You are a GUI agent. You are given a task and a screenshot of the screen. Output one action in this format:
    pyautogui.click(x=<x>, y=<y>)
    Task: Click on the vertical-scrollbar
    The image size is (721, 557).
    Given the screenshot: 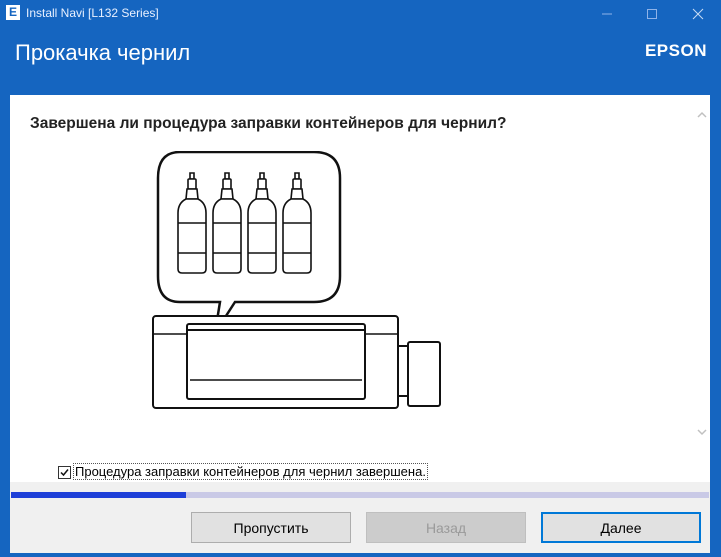 What is the action you would take?
    pyautogui.click(x=701, y=288)
    